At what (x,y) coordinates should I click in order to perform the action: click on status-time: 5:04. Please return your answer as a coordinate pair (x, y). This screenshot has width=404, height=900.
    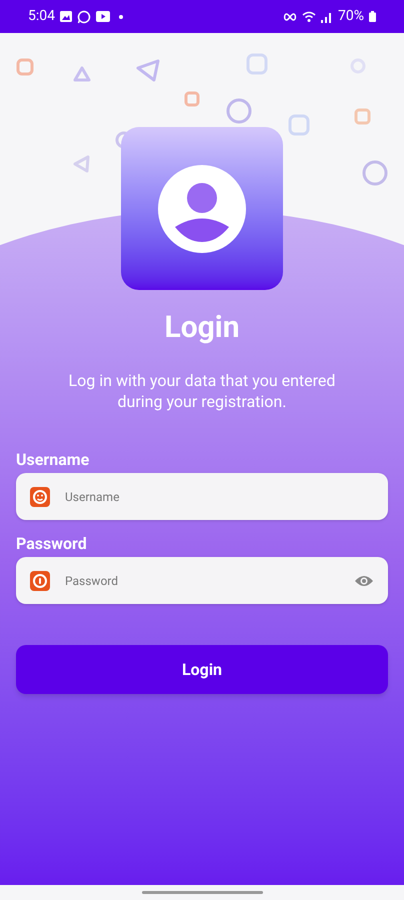
    Looking at the image, I should click on (41, 16).